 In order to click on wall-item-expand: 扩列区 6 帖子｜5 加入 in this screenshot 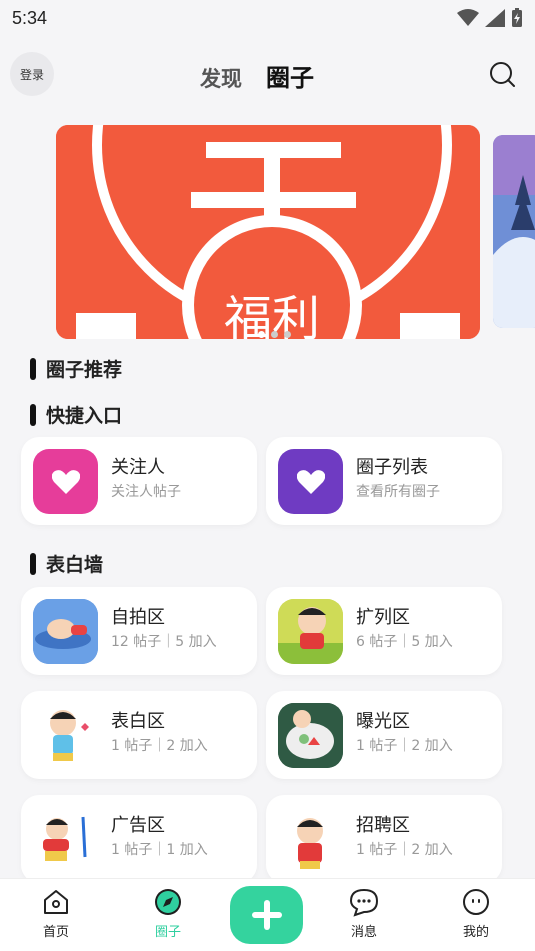, I will do `click(384, 631)`.